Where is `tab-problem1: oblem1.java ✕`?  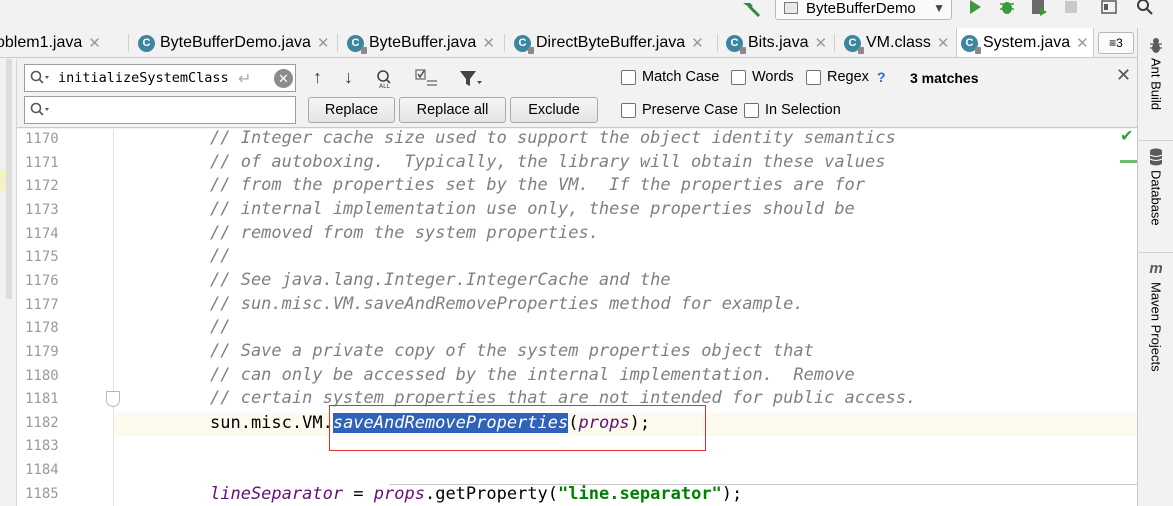 tab-problem1: oblem1.java ✕ is located at coordinates (50, 42).